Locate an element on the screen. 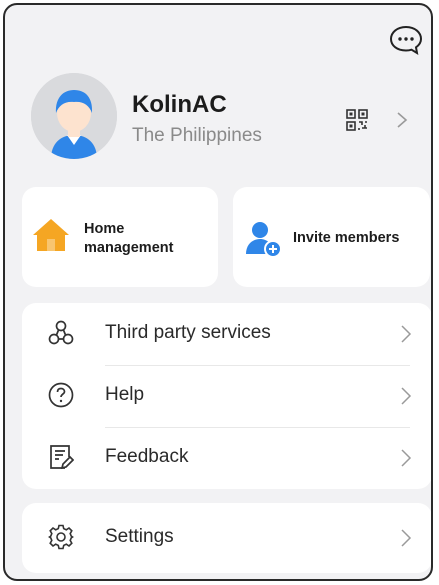  home-icon is located at coordinates (51, 235).